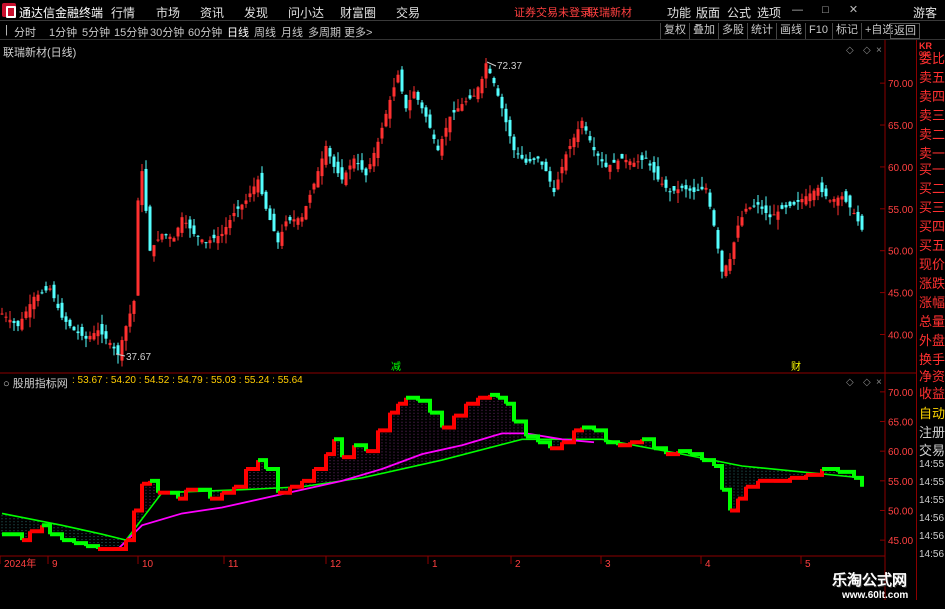  Describe the element at coordinates (703, 31) in the screenshot. I see `btn-overlay: 叠加` at that location.